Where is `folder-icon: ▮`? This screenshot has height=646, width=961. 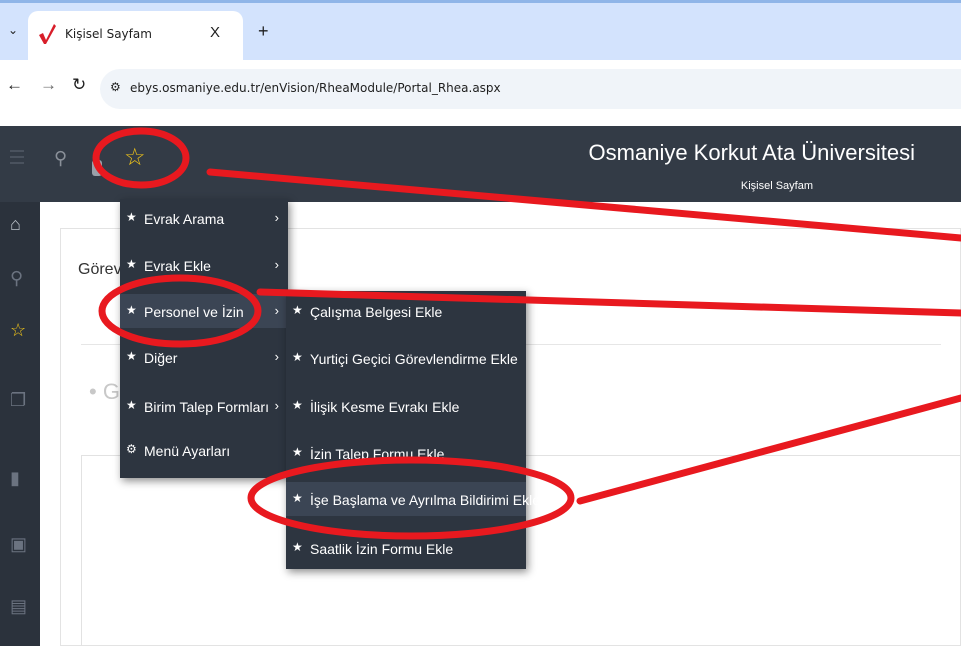 folder-icon: ▮ is located at coordinates (15, 478).